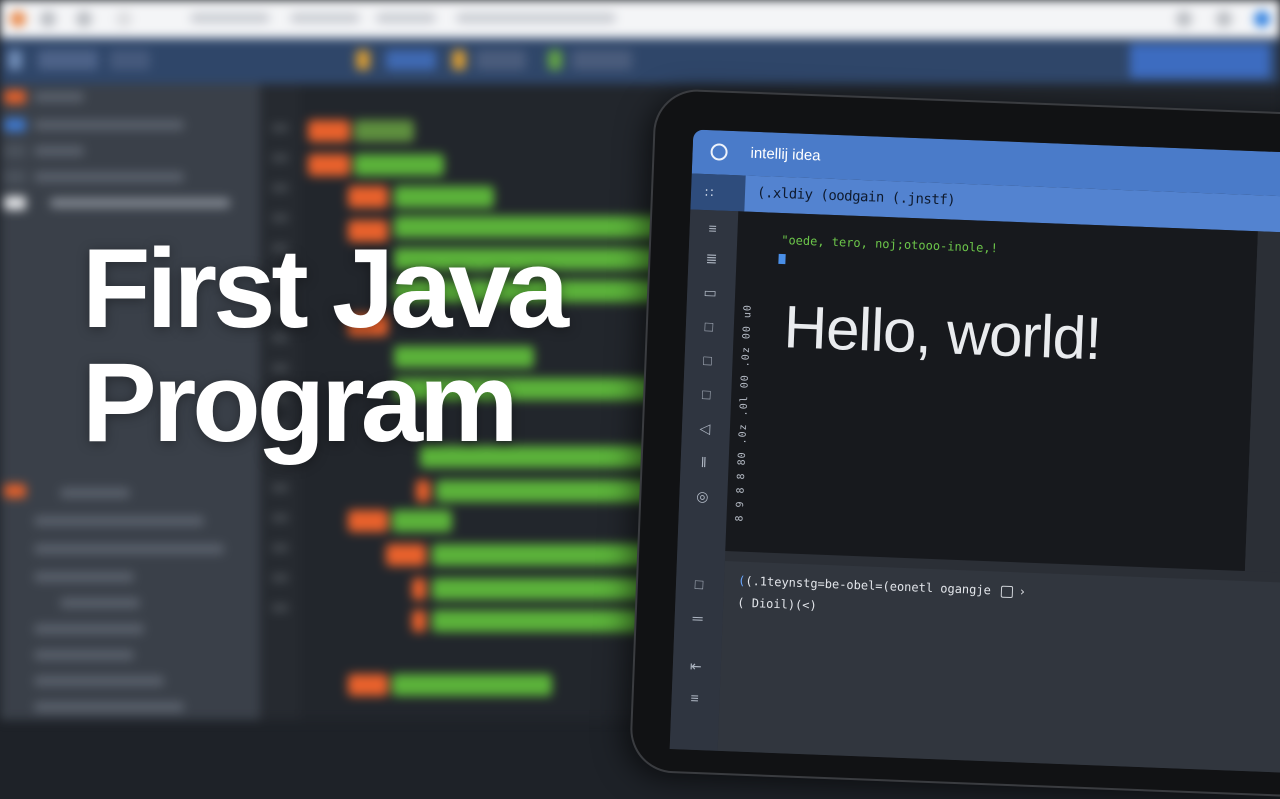 Image resolution: width=1280 pixels, height=799 pixels. Describe the element at coordinates (702, 496) in the screenshot. I see `target-icon: ◎` at that location.